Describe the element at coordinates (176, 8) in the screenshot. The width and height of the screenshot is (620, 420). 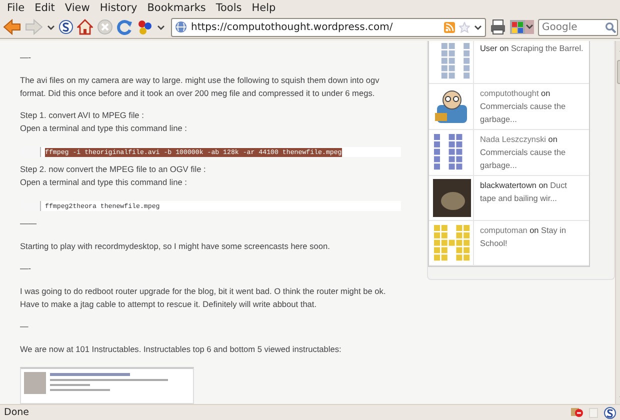
I see `menu-item: Bookmarks` at that location.